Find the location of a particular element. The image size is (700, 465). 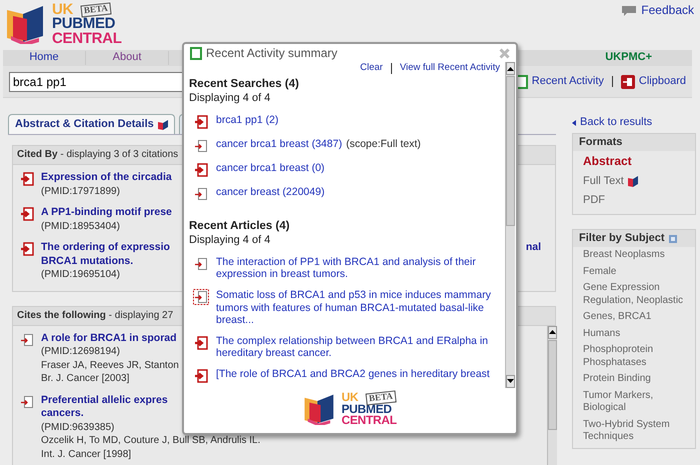

pmid-text: (PMID:18953404) is located at coordinates (80, 227).